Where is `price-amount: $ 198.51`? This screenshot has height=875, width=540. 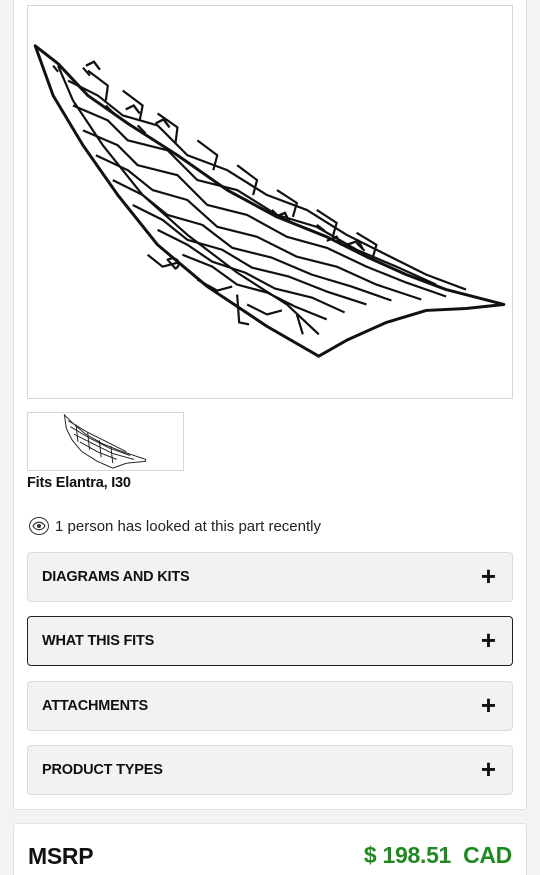 price-amount: $ 198.51 is located at coordinates (407, 855).